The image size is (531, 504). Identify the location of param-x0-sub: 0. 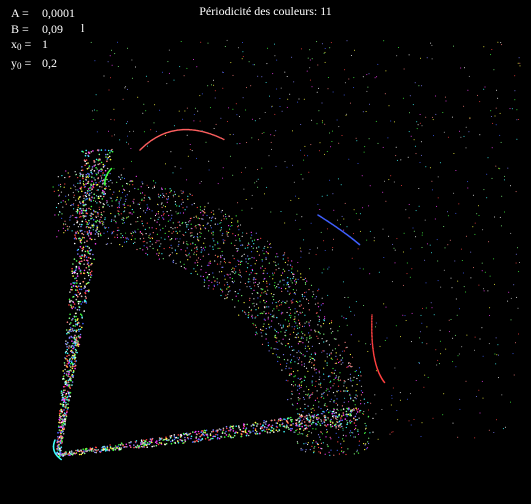
(19, 47).